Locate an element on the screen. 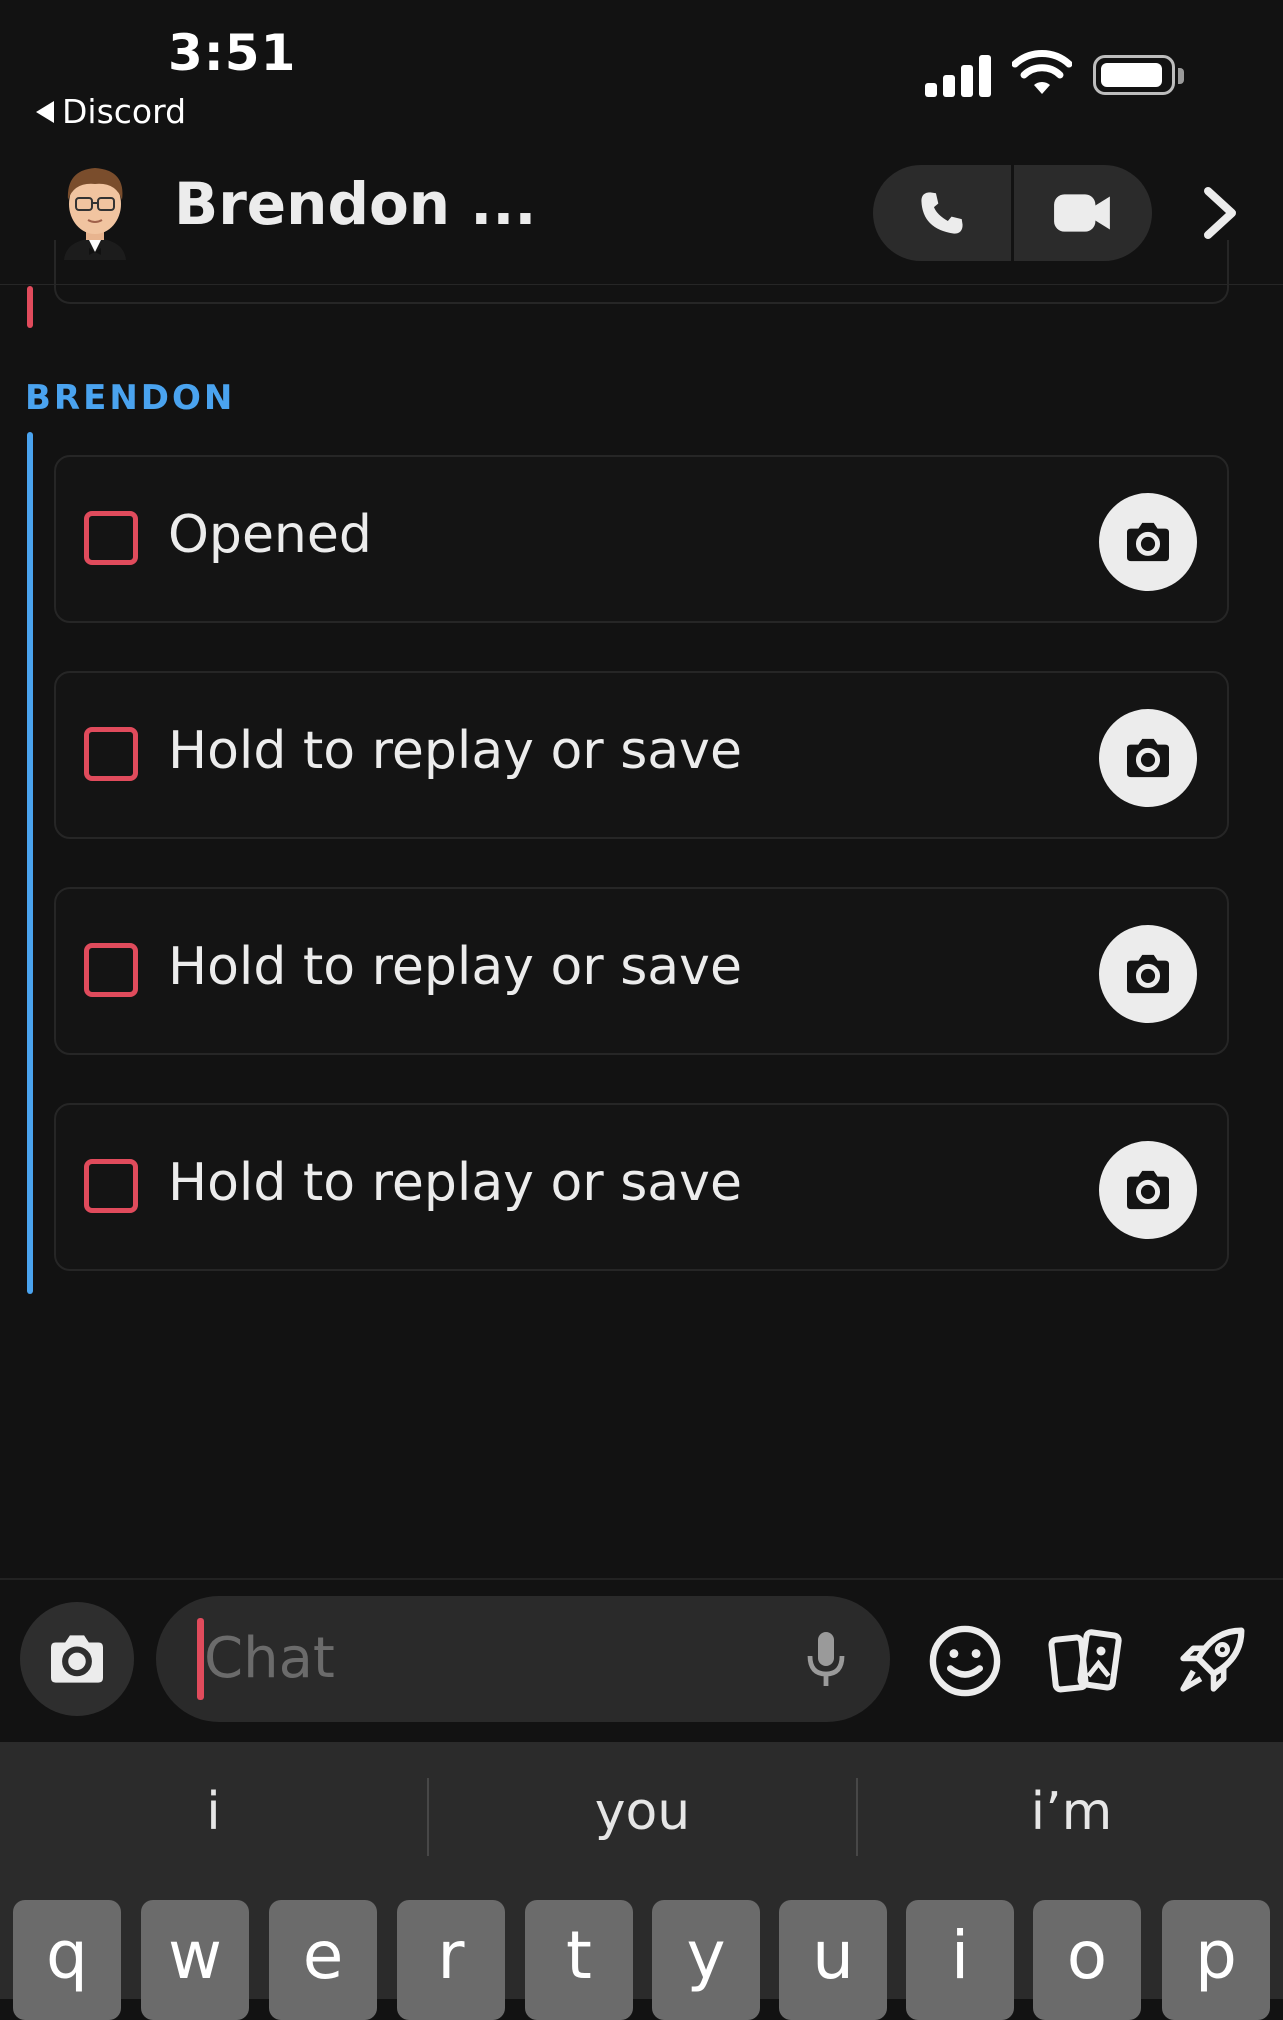 This screenshot has width=1283, height=2020. games-button is located at coordinates (1211, 1661).